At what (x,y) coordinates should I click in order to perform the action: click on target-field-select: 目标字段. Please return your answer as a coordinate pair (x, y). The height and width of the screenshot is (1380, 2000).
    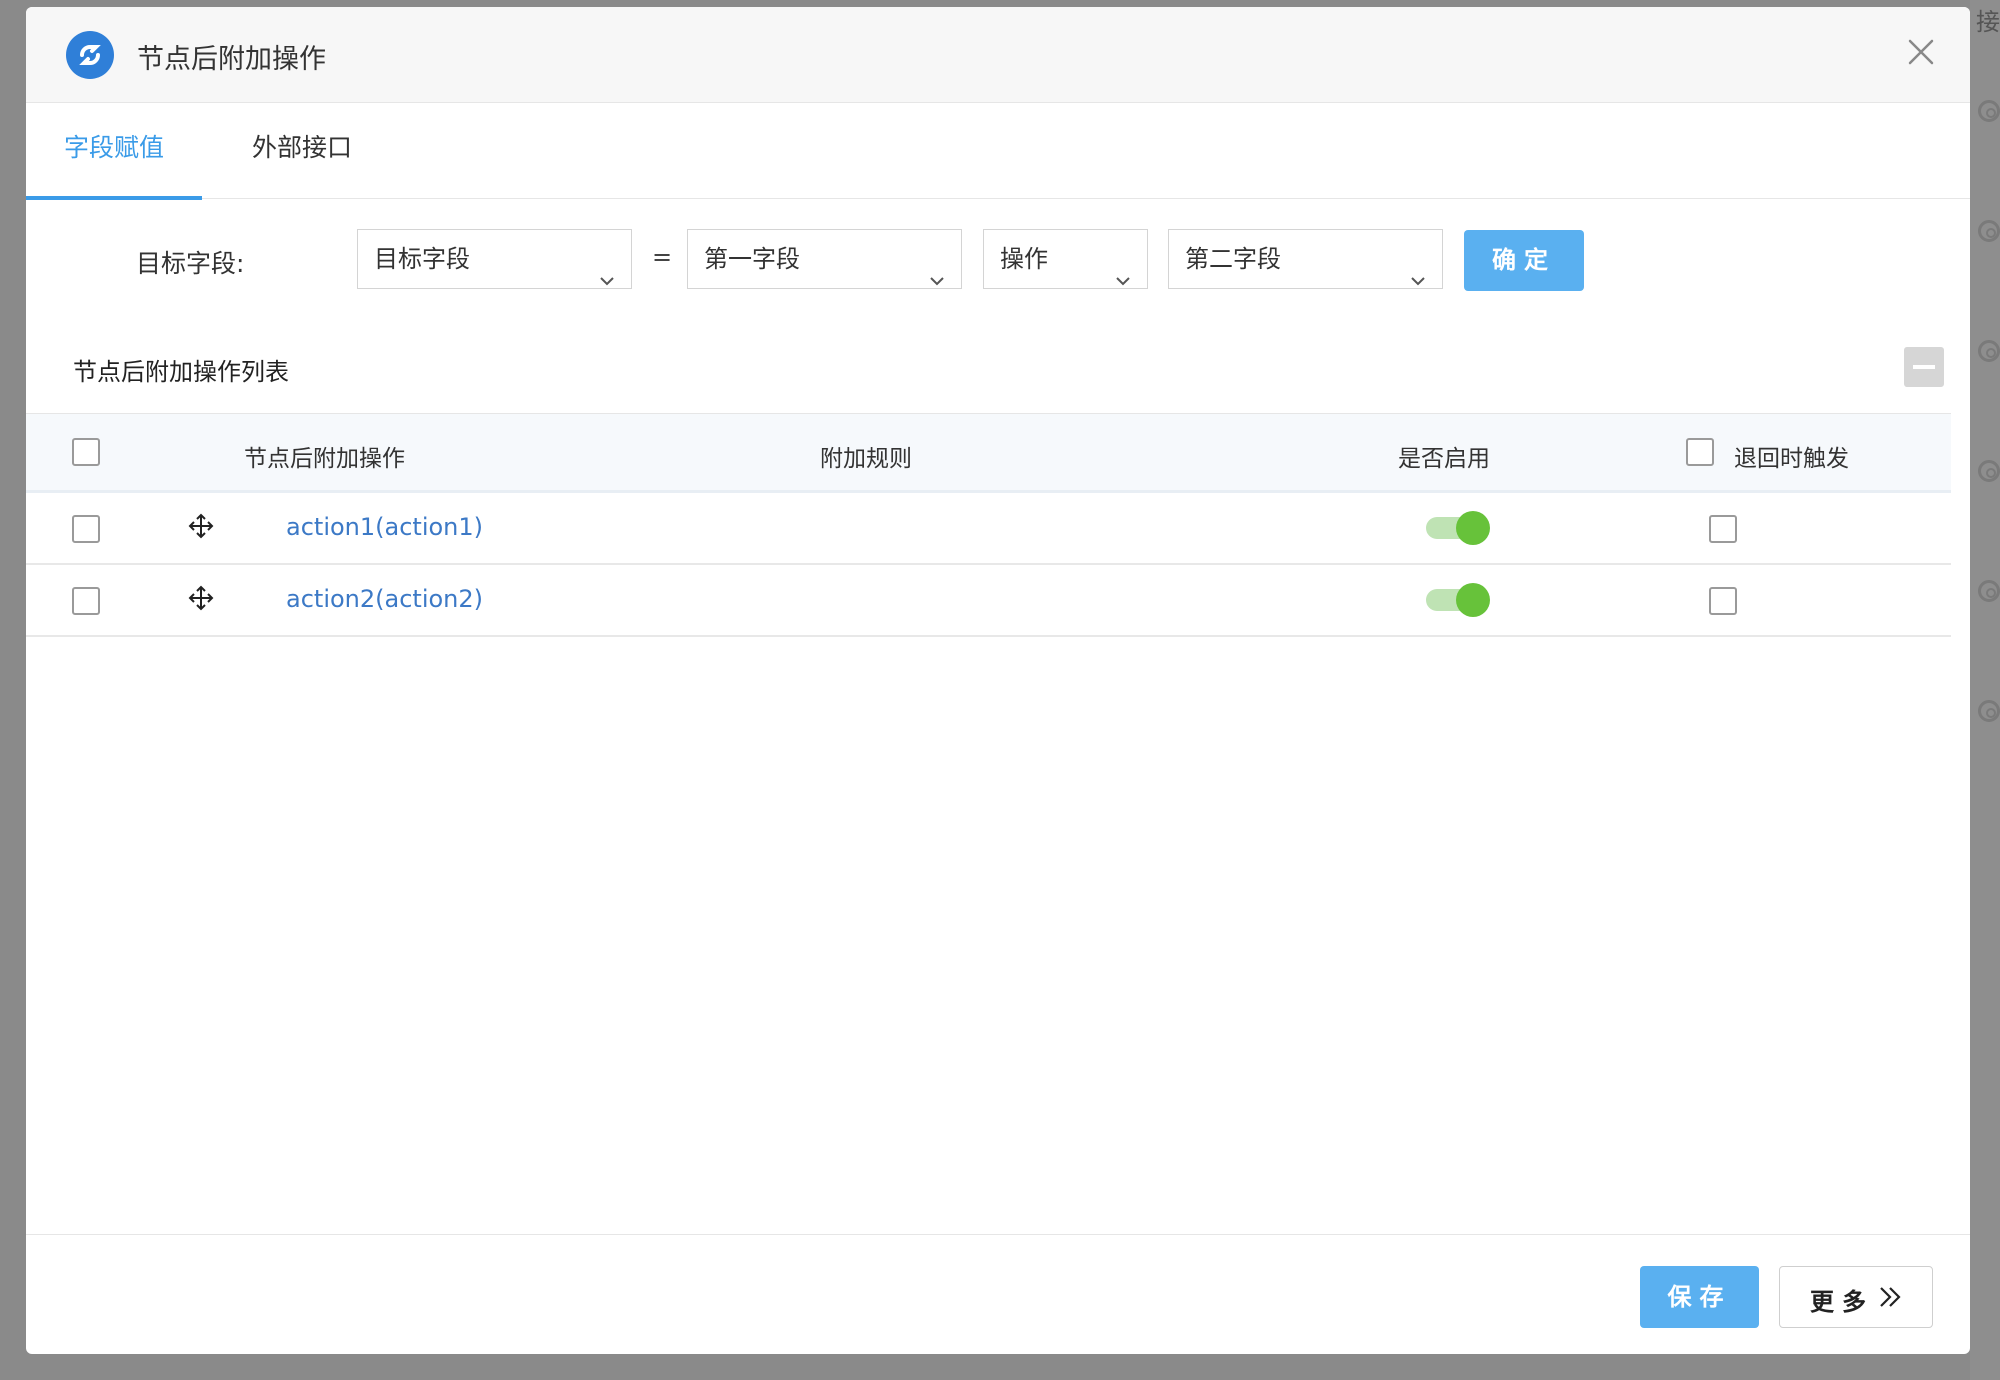
    Looking at the image, I should click on (494, 259).